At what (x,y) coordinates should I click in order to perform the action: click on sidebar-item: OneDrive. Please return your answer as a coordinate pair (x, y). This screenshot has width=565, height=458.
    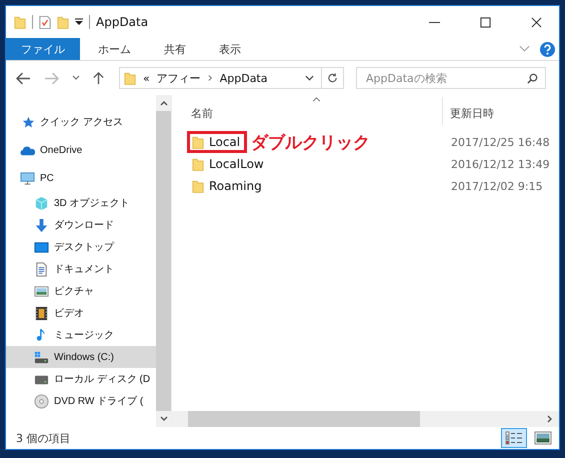
    Looking at the image, I should click on (81, 150).